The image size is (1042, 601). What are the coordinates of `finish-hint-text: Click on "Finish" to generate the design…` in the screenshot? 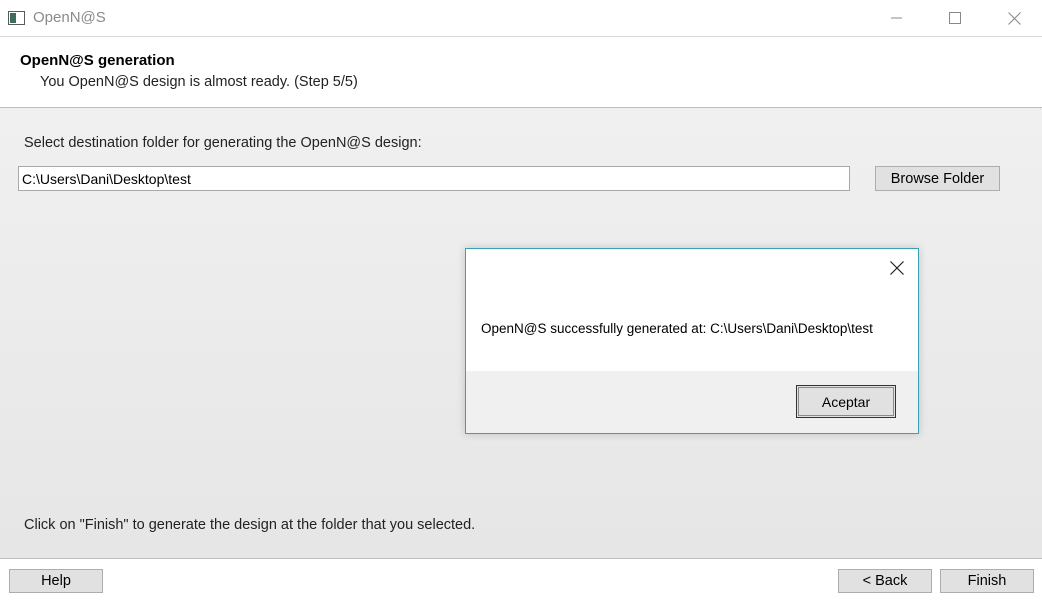 It's located at (250, 525).